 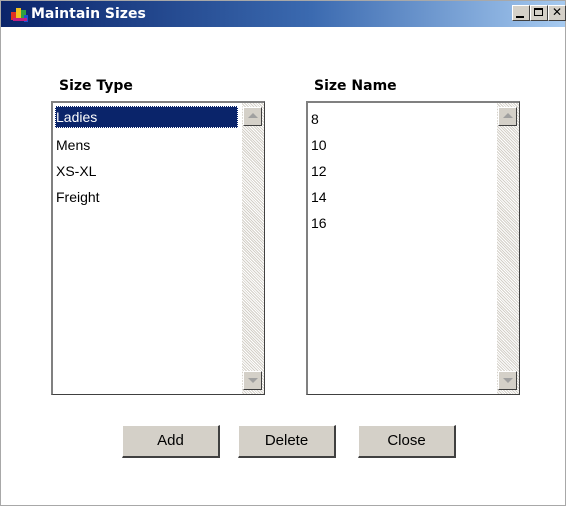 I want to click on title-bar: Maintain Sizes ✕, so click(x=283, y=14).